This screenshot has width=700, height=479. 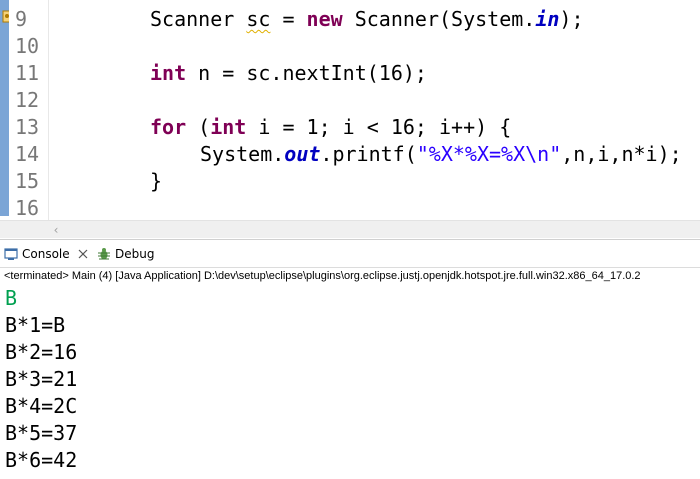 I want to click on close-icon, so click(x=83, y=254).